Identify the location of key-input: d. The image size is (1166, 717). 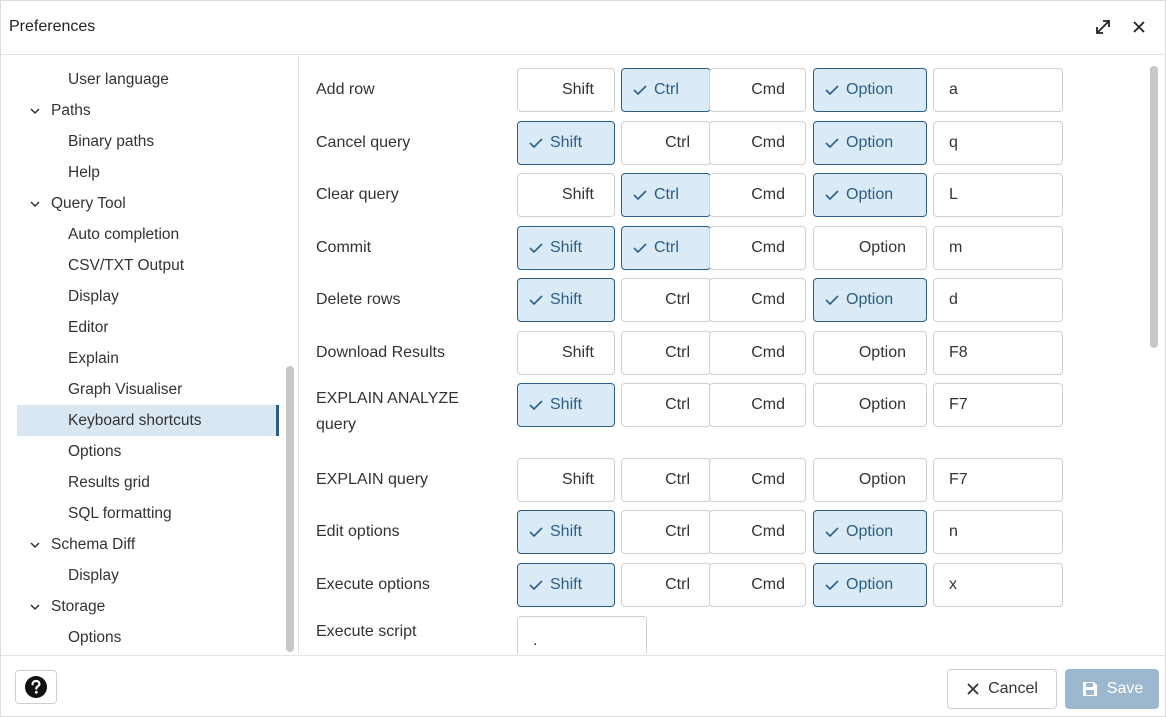
(998, 300).